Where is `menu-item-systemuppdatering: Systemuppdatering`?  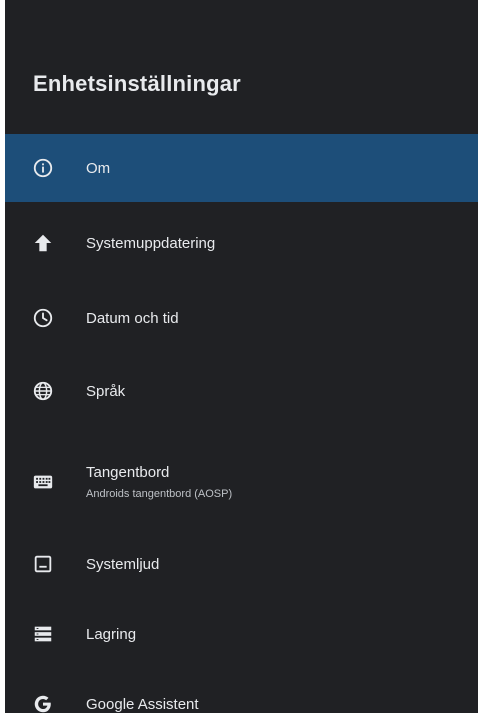
menu-item-systemuppdatering: Systemuppdatering is located at coordinates (241, 243).